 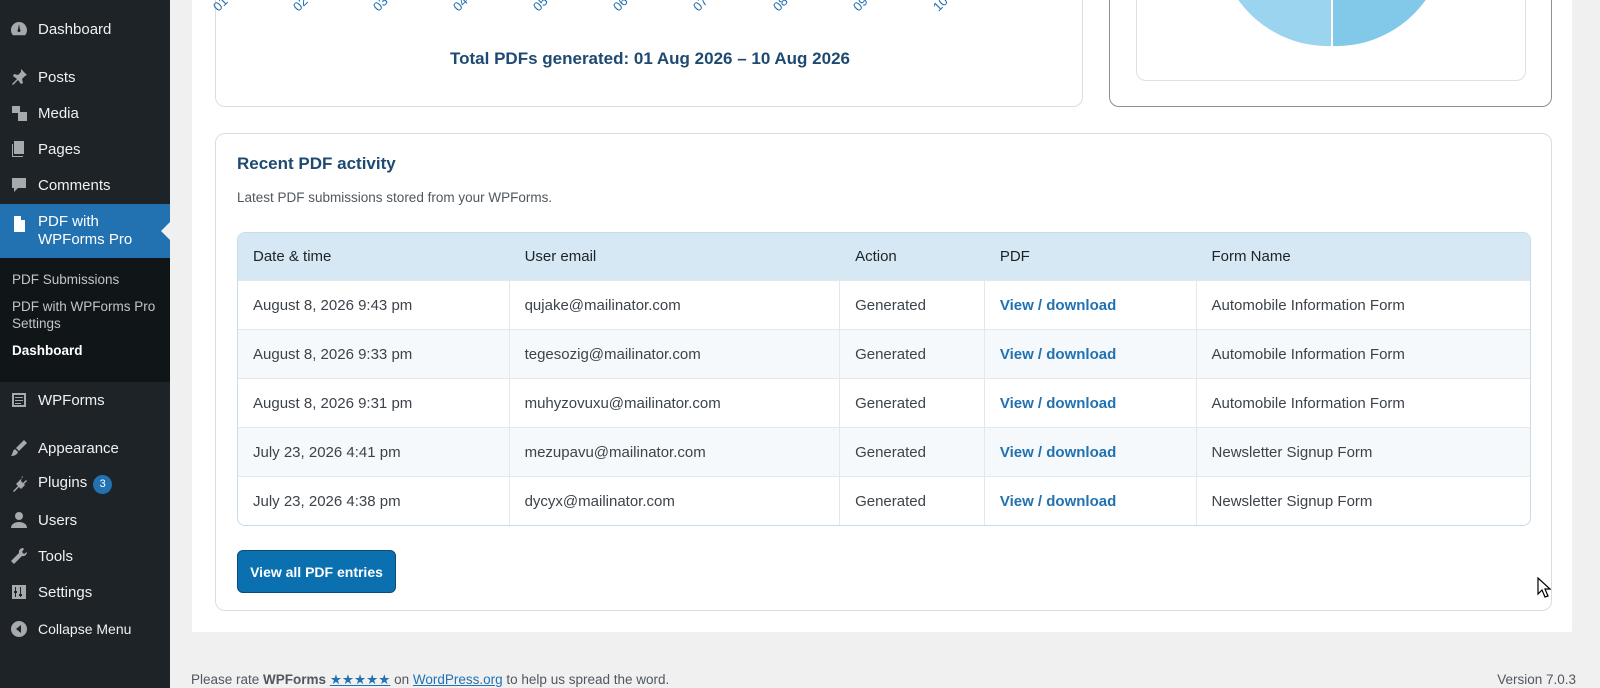 I want to click on pie-chart-card, so click(x=1330, y=53).